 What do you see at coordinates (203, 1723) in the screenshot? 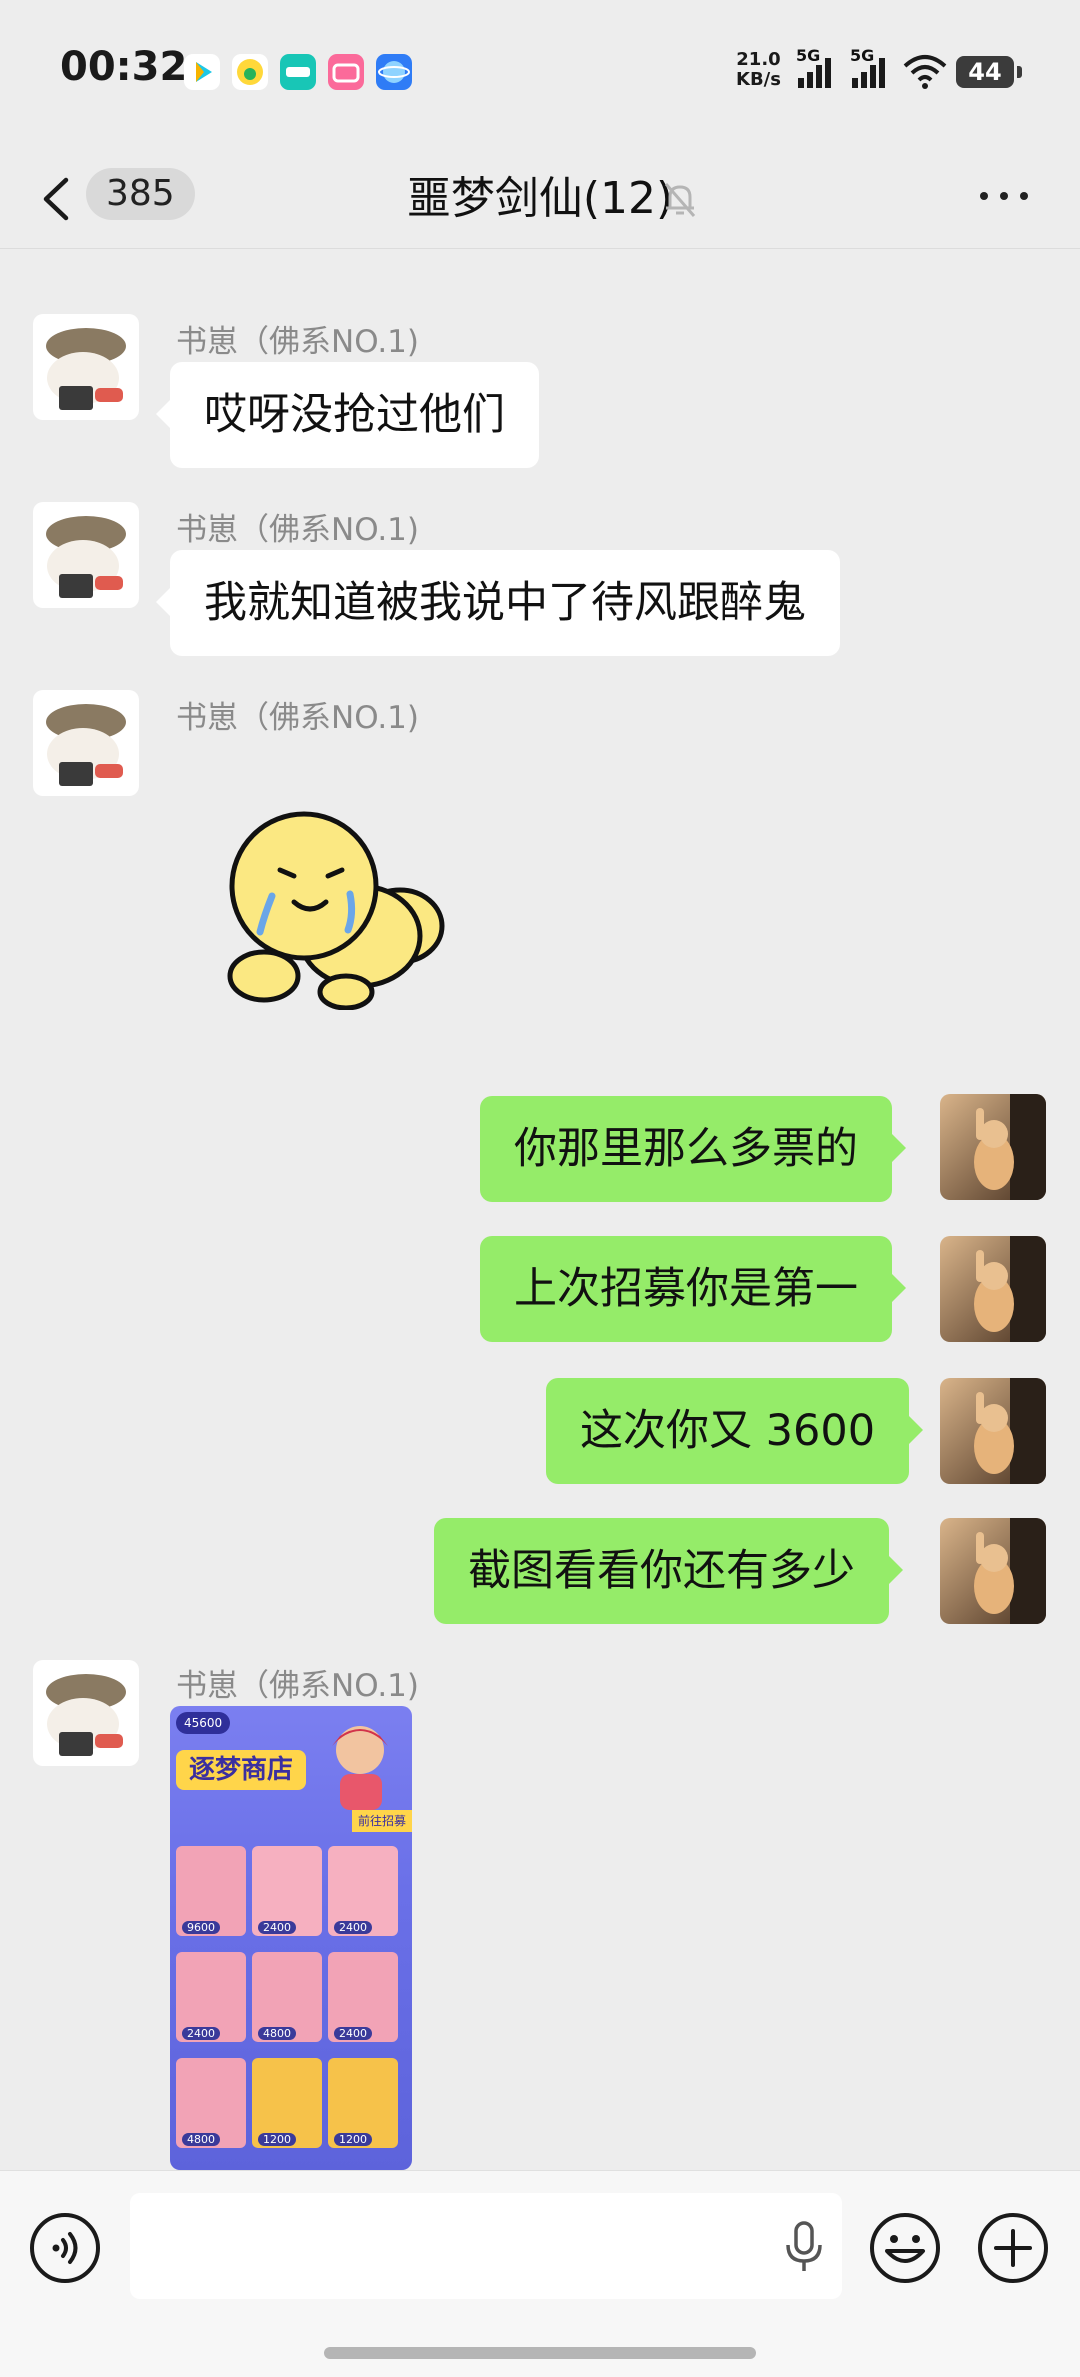
I see `coin-balance: 45600` at bounding box center [203, 1723].